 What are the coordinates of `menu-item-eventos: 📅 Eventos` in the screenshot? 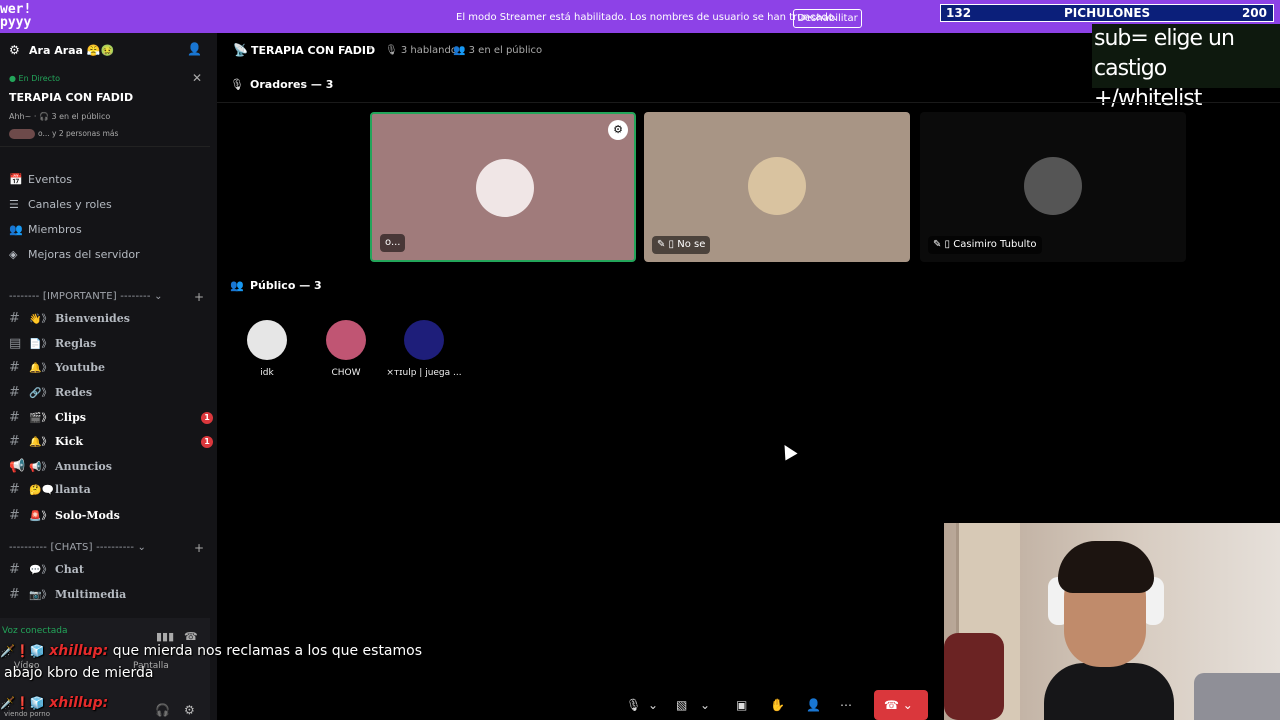 It's located at (40, 179).